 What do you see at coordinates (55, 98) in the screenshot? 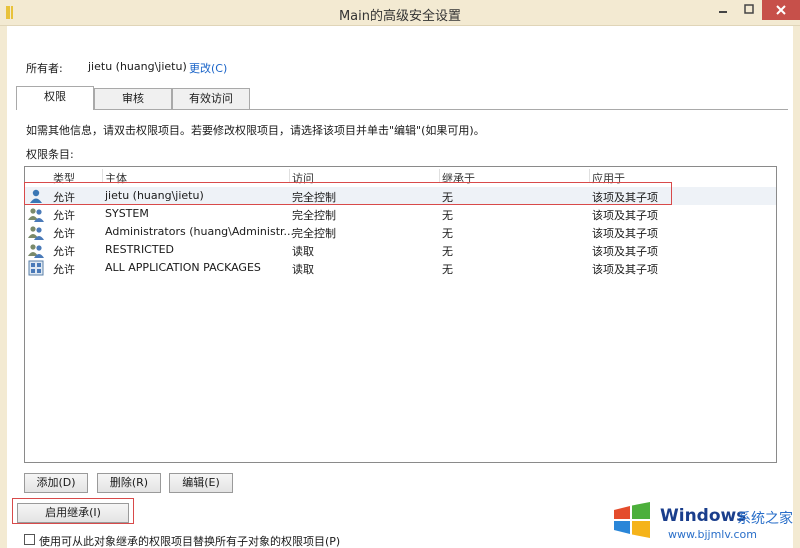
I see `tab-permissions: 权限` at bounding box center [55, 98].